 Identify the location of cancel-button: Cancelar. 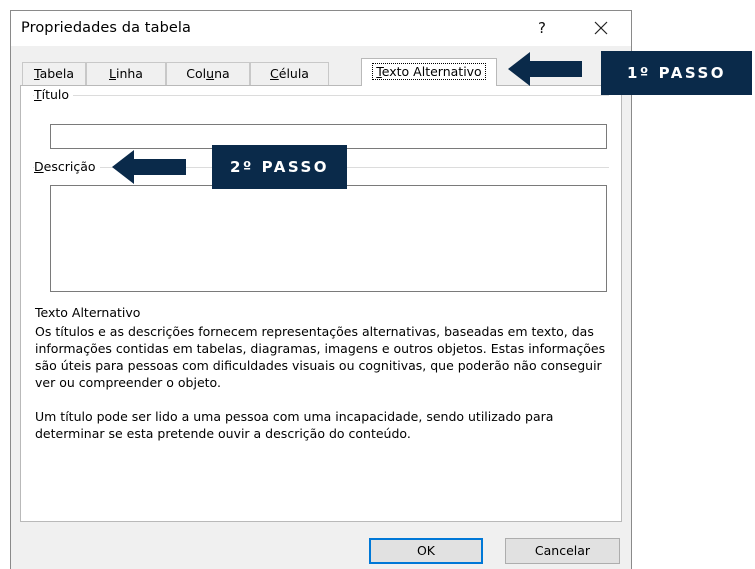
(562, 551).